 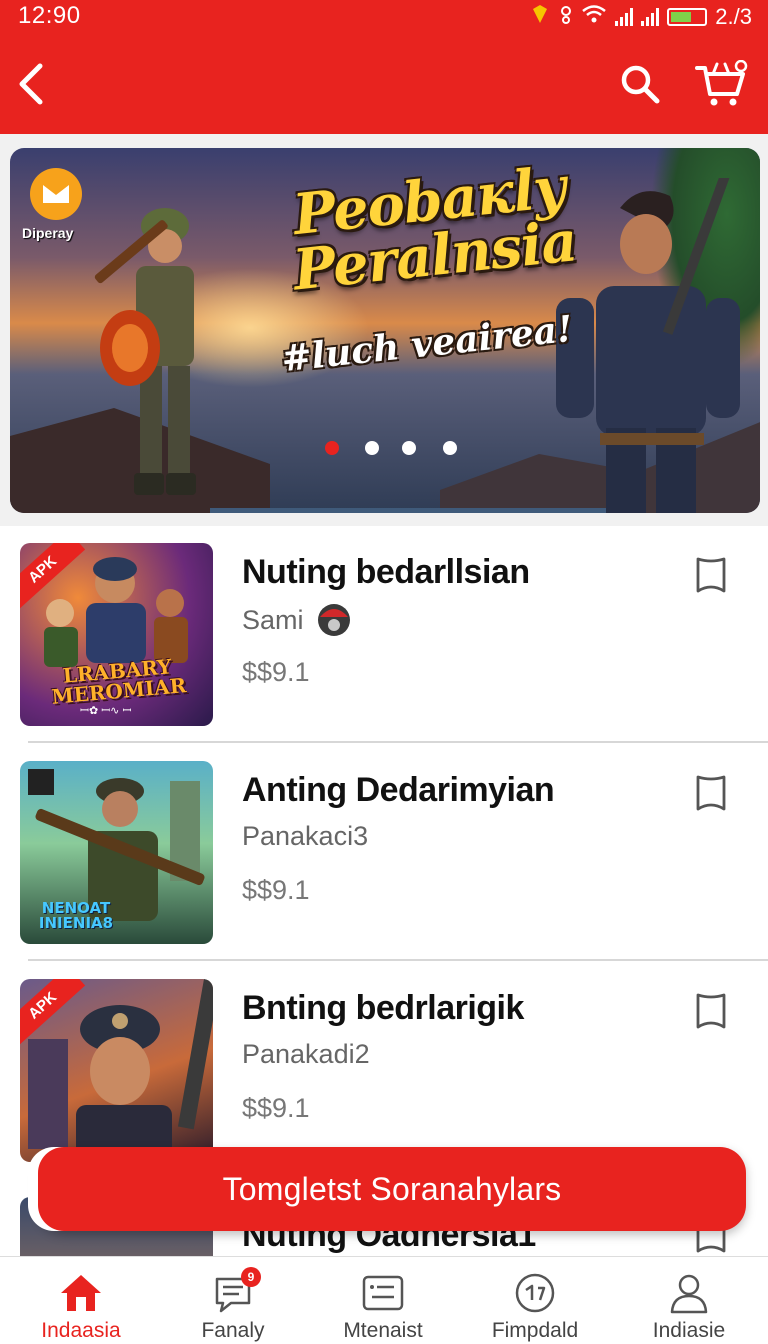 What do you see at coordinates (383, 1008) in the screenshot?
I see `item-title: Bnting bedrlarigik` at bounding box center [383, 1008].